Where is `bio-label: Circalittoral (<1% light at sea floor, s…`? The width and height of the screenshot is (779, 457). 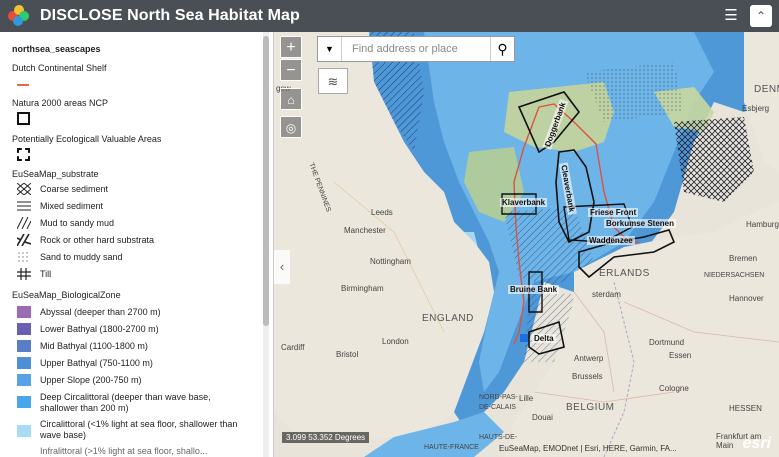
bio-label: Circalittoral (<1% light at sea floor, s… is located at coordinates (139, 429).